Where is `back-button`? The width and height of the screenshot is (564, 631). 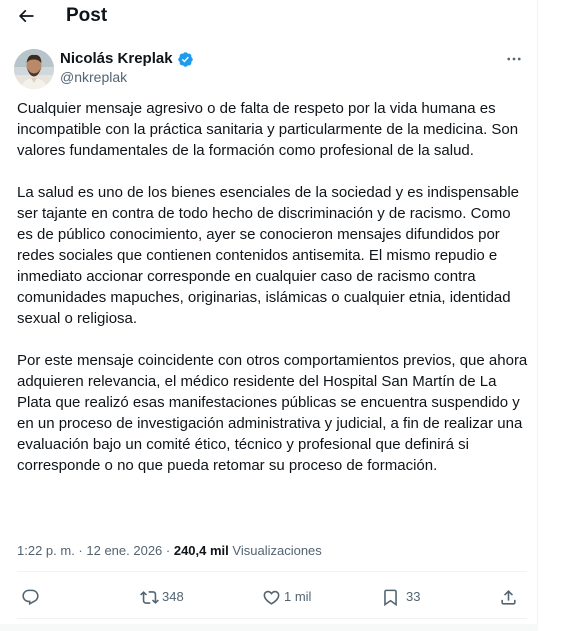 back-button is located at coordinates (26, 16).